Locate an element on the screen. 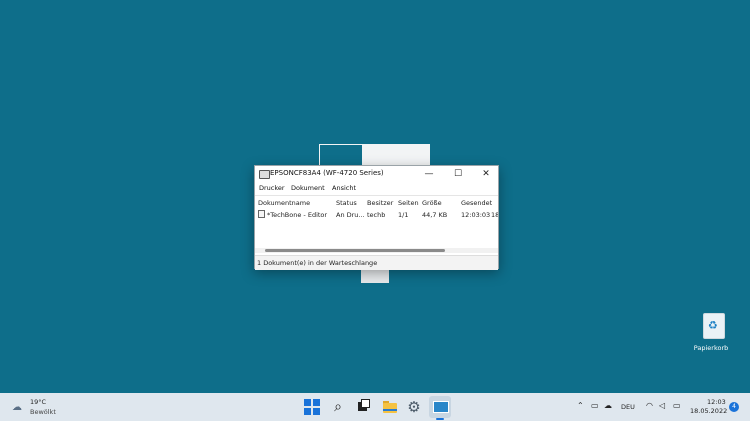 This screenshot has height=421, width=750. column-header-sent: Gesendet is located at coordinates (476, 203).